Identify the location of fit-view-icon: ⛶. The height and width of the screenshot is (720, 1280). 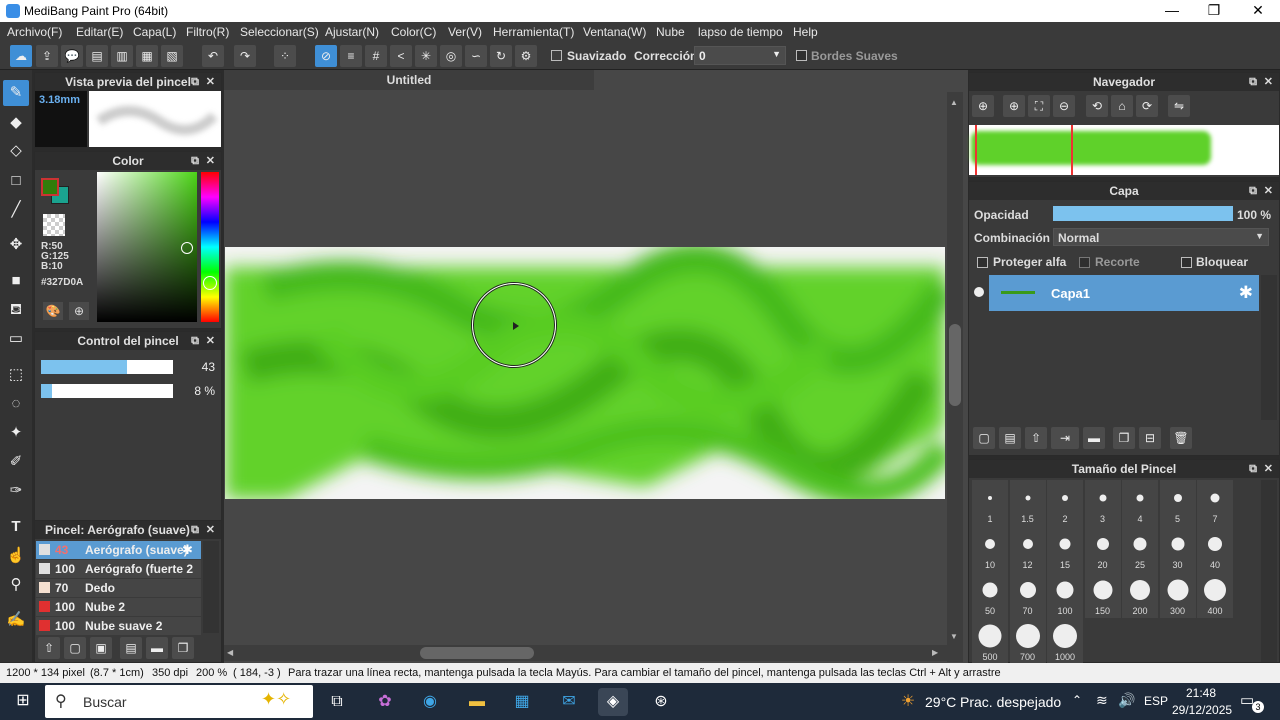
(1039, 106).